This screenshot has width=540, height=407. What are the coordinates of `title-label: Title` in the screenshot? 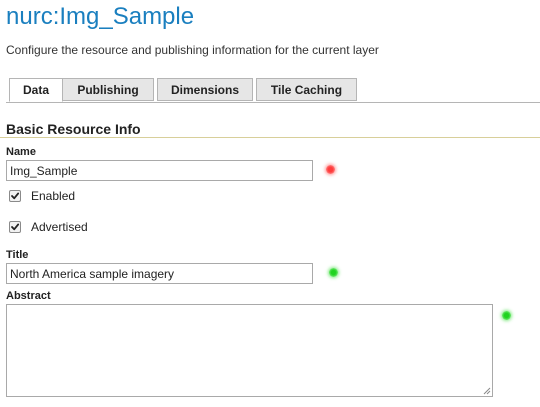 It's located at (17, 255).